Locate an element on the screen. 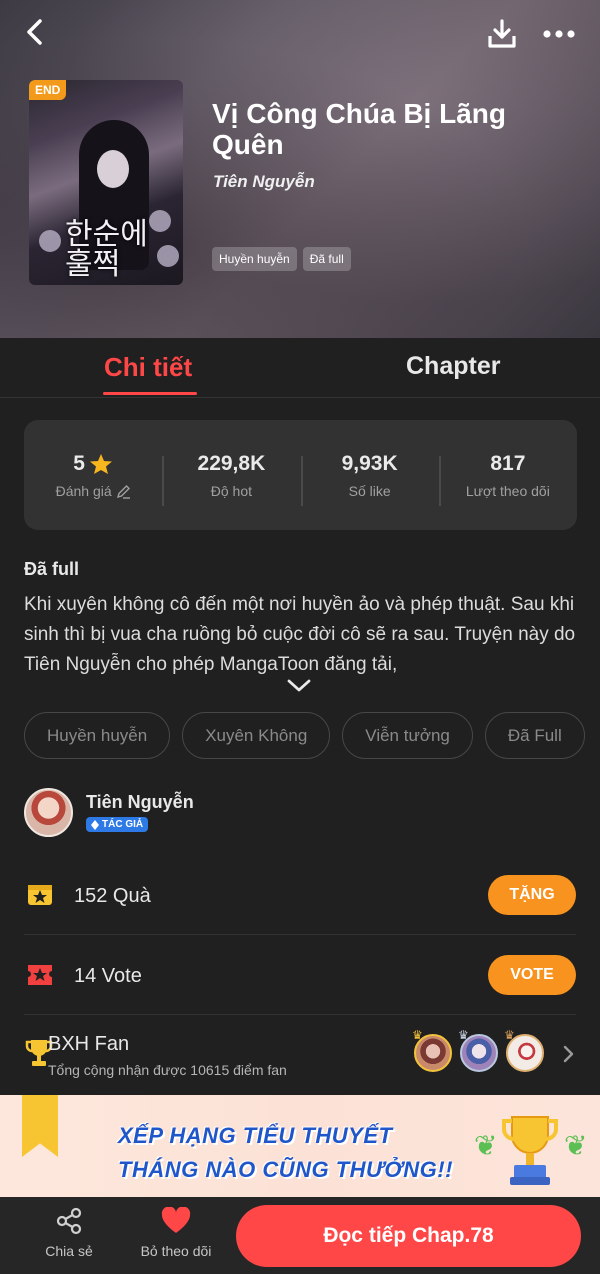 The width and height of the screenshot is (600, 1274). back-button is located at coordinates (34, 32).